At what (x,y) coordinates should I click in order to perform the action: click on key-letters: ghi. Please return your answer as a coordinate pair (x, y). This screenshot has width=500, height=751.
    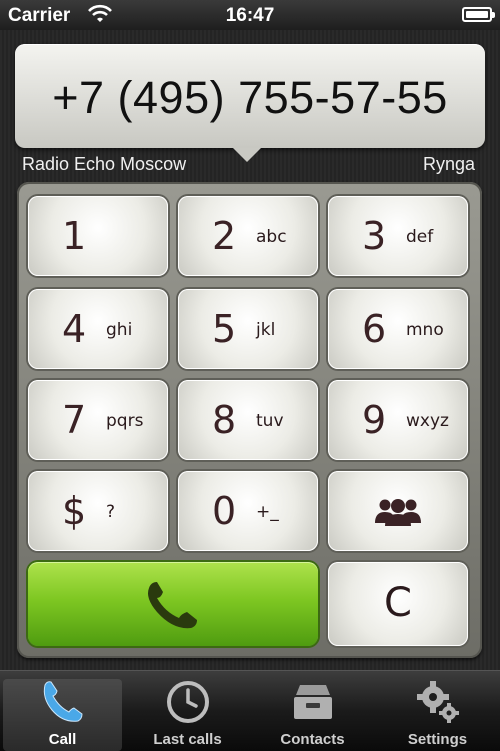
    Looking at the image, I should click on (119, 330).